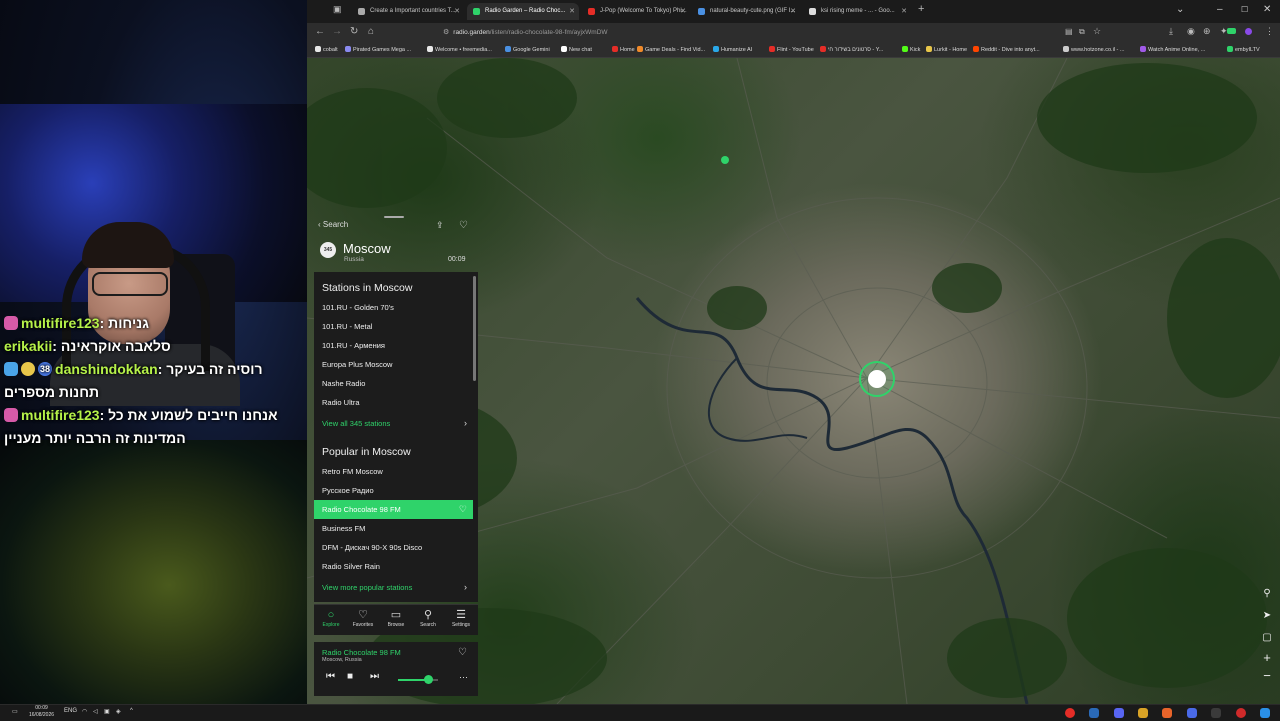  What do you see at coordinates (393, 566) in the screenshot?
I see `popular-station-item: Radio Silver Rain` at bounding box center [393, 566].